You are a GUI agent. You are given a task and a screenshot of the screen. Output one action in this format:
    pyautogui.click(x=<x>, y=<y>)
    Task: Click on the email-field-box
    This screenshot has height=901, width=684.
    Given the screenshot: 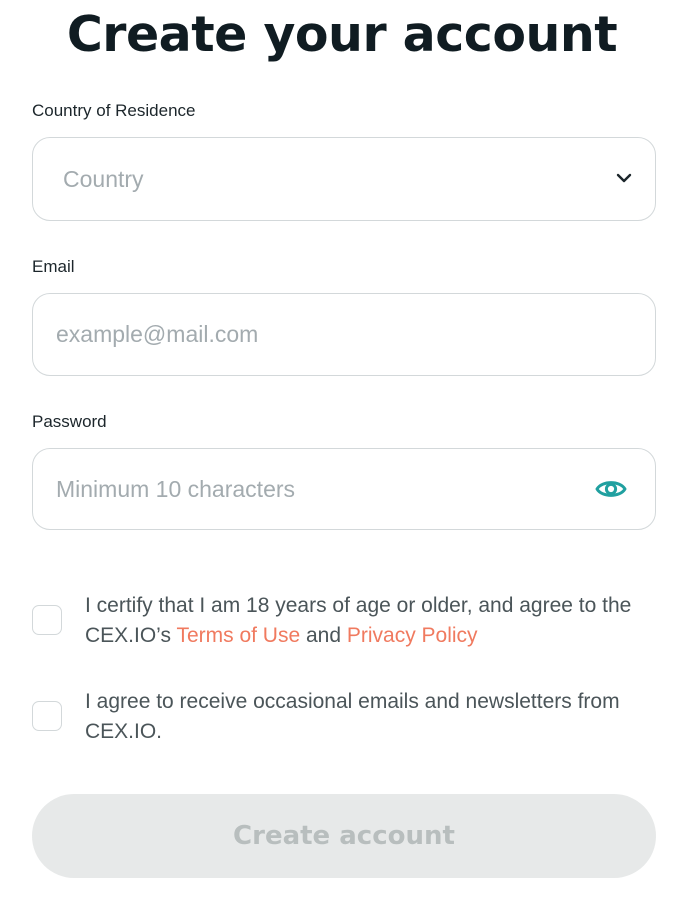 What is the action you would take?
    pyautogui.click(x=344, y=334)
    